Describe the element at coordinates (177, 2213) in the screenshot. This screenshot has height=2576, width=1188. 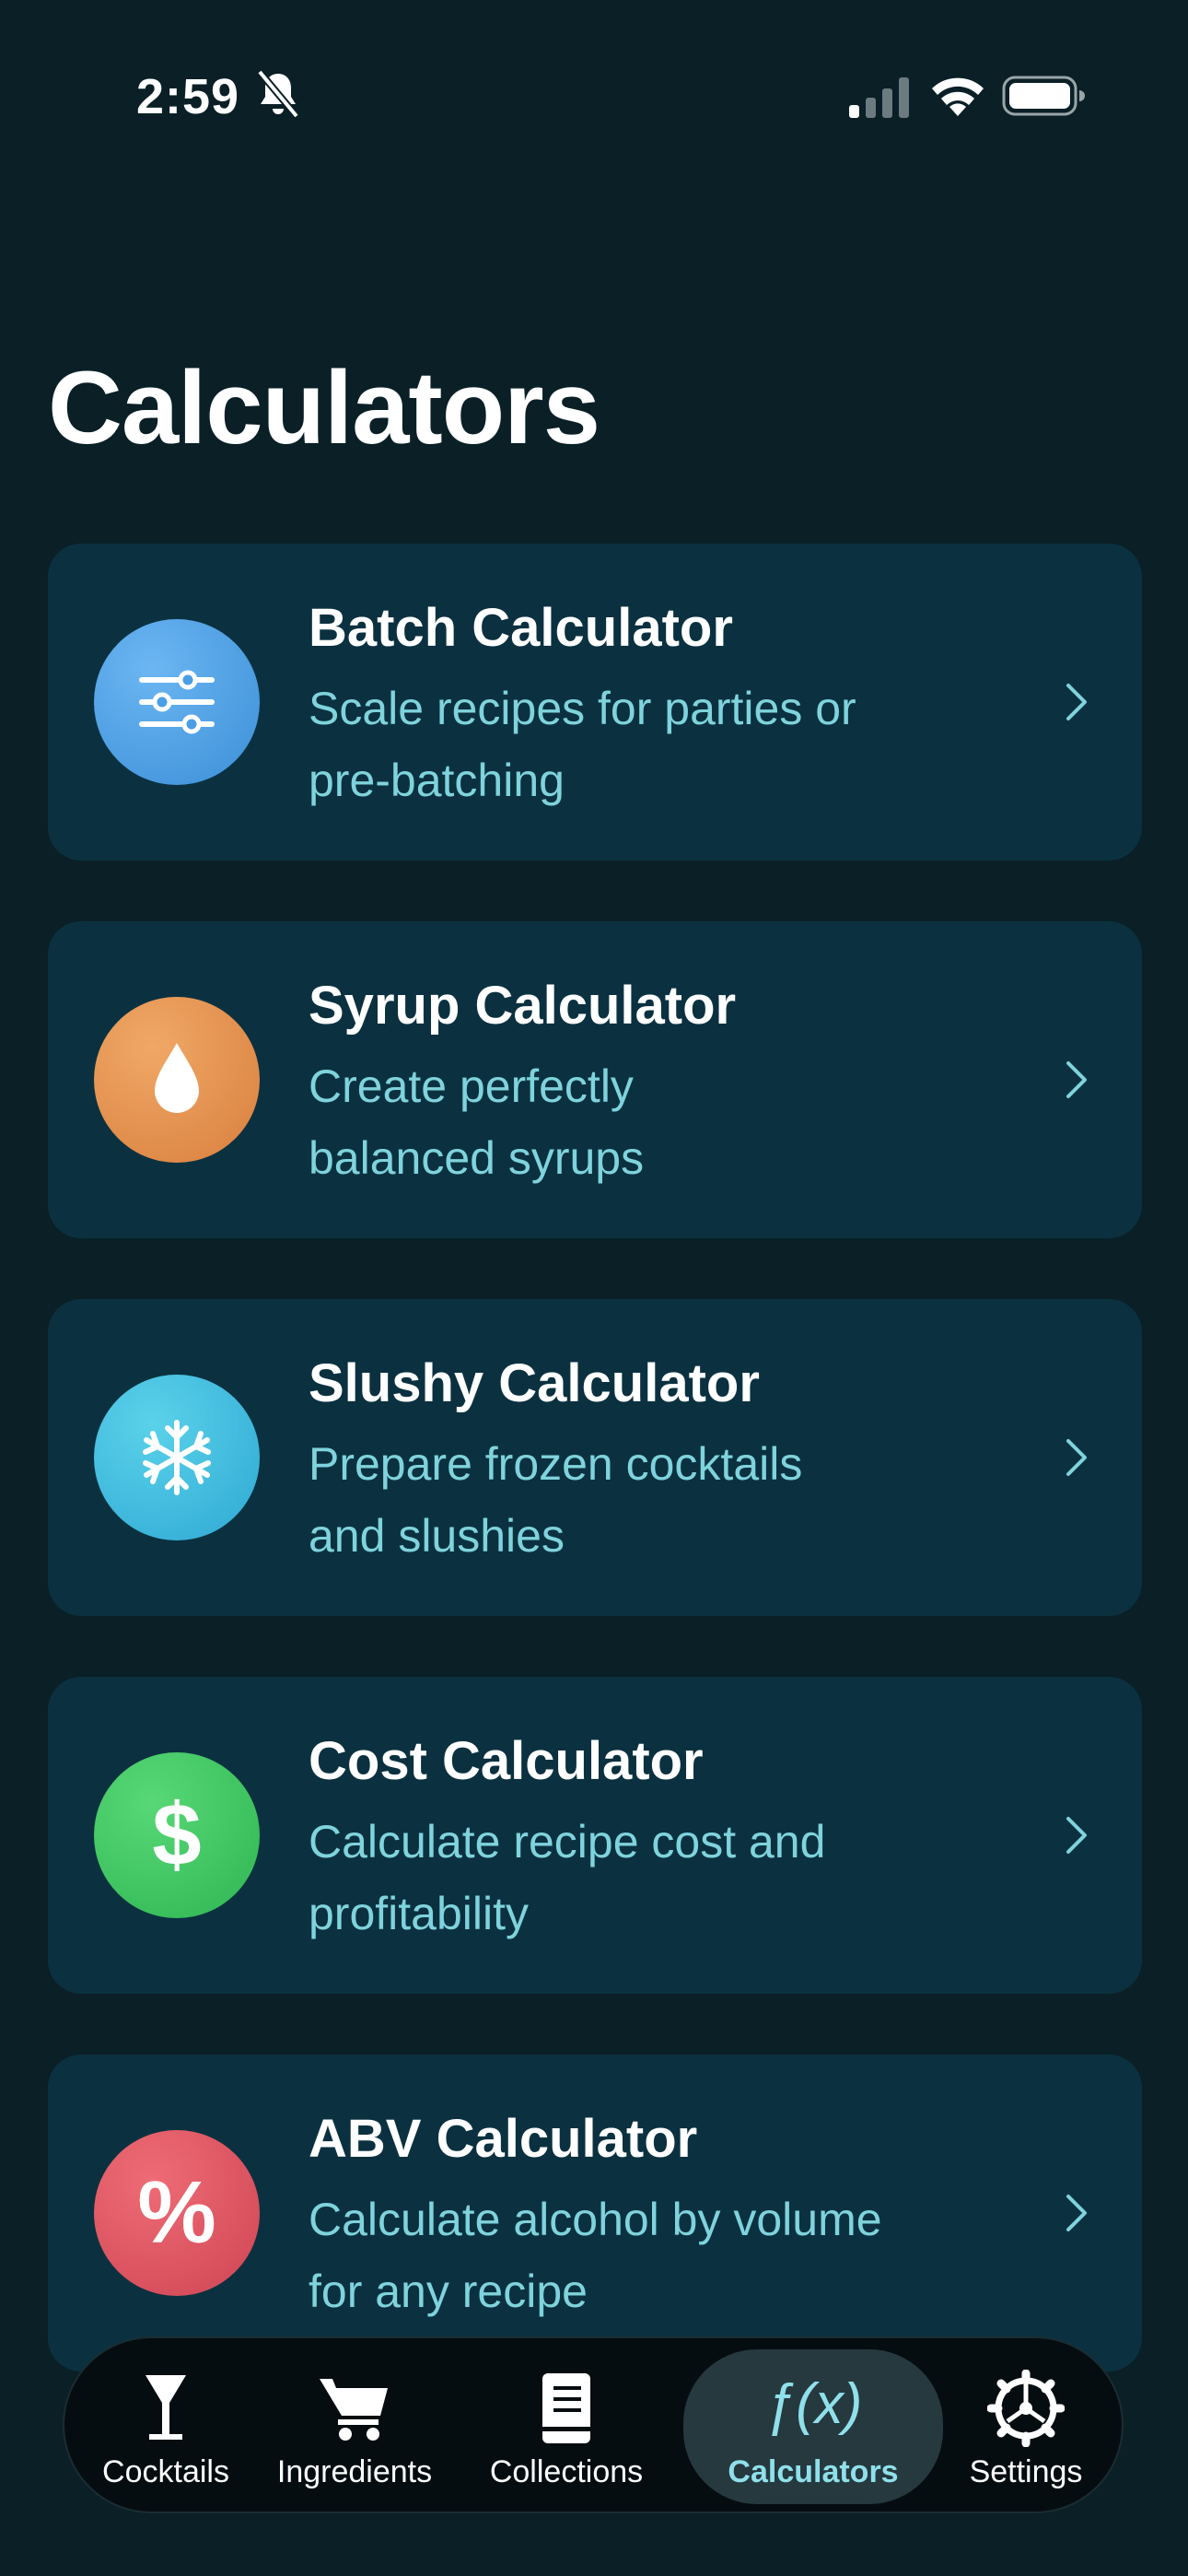
I see `percent-icon: %` at that location.